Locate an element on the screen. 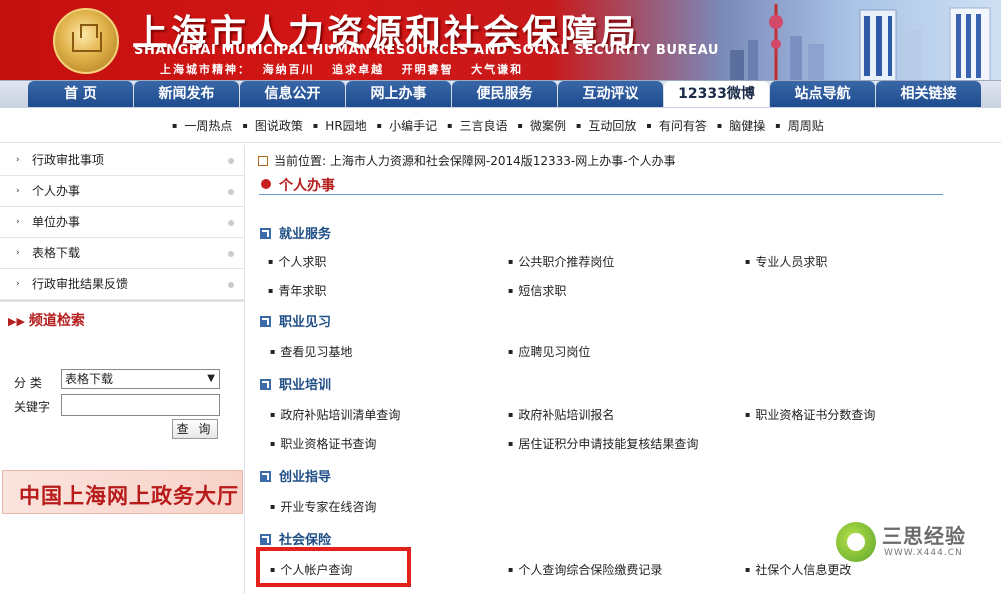  subnav-item: 微案例 is located at coordinates (542, 125).